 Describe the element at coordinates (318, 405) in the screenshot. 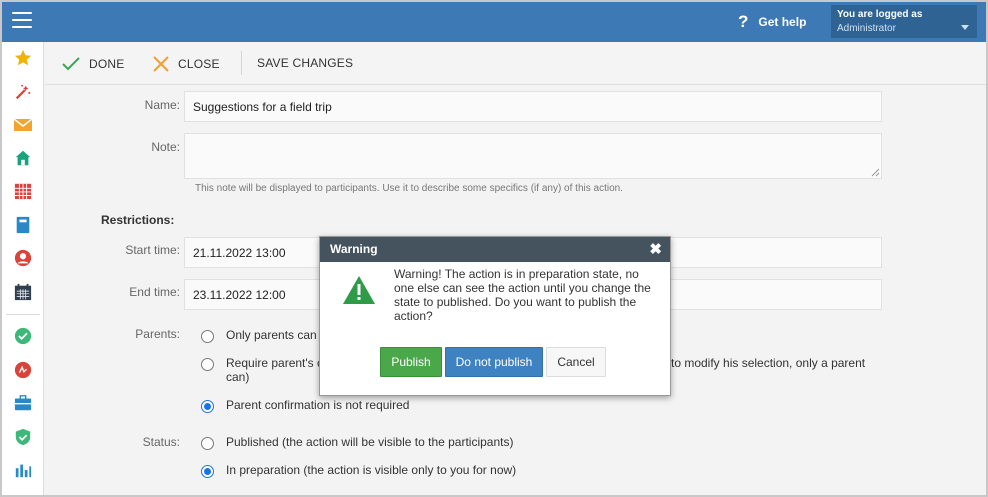

I see `parents-option-label: Parent confirmation is not required` at that location.